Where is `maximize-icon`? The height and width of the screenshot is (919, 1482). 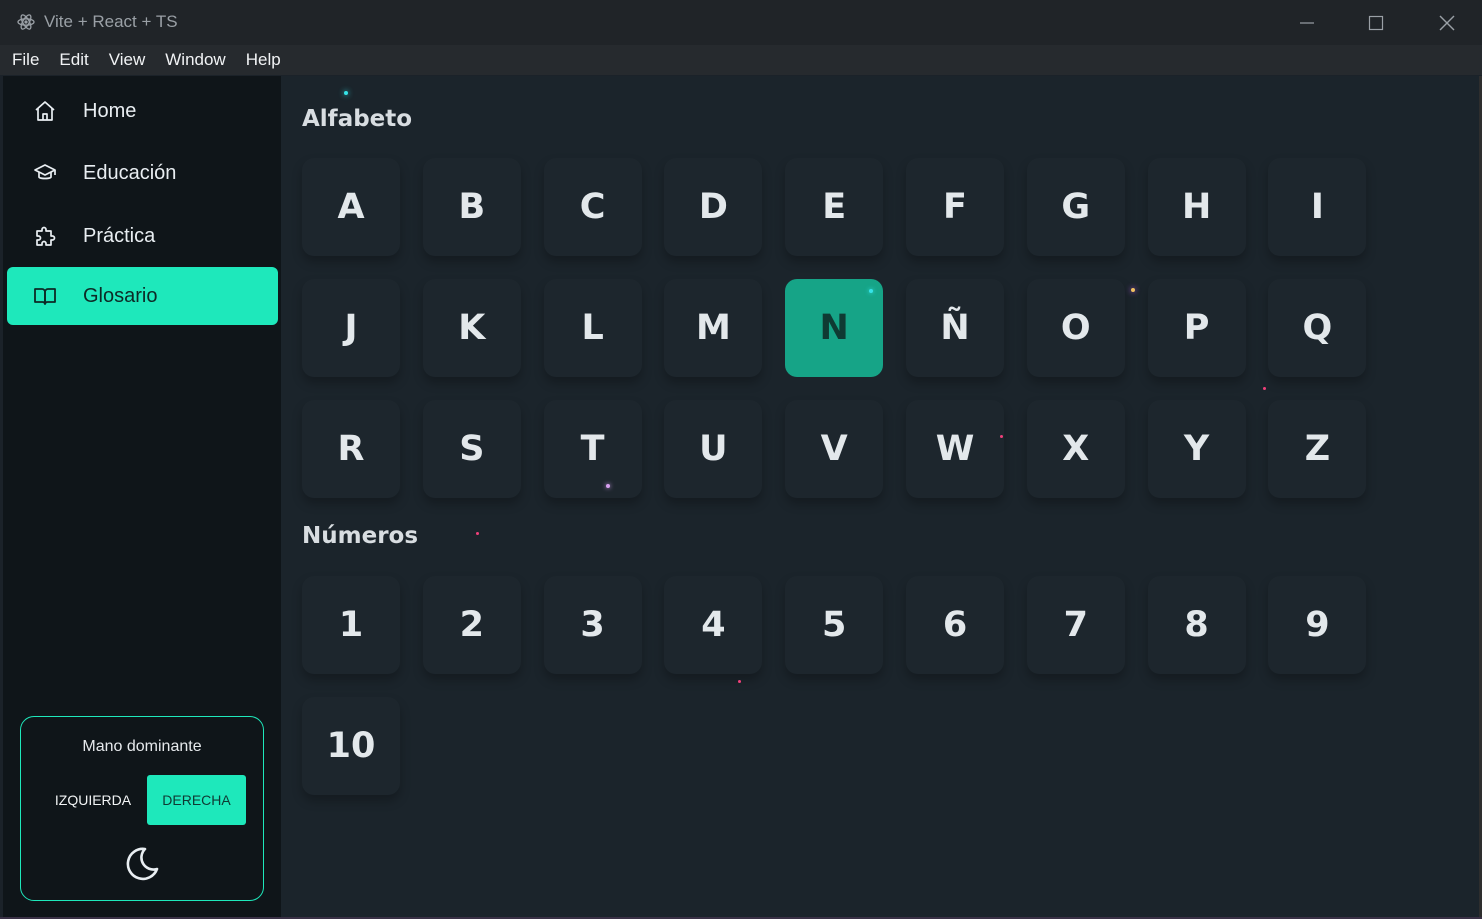
maximize-icon is located at coordinates (1376, 22).